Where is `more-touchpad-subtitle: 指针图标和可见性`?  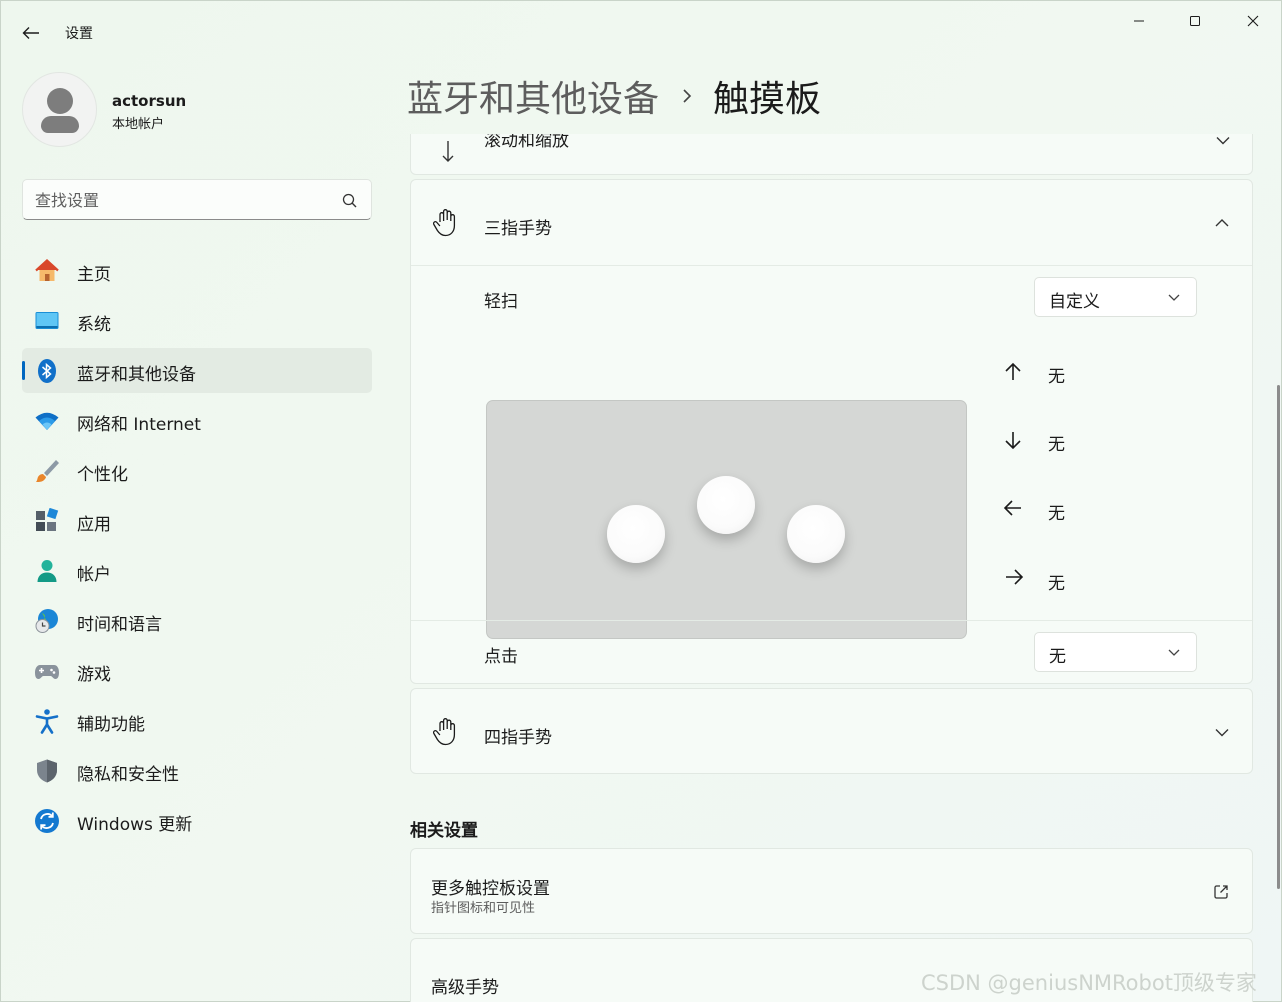 more-touchpad-subtitle: 指针图标和可见性 is located at coordinates (483, 908).